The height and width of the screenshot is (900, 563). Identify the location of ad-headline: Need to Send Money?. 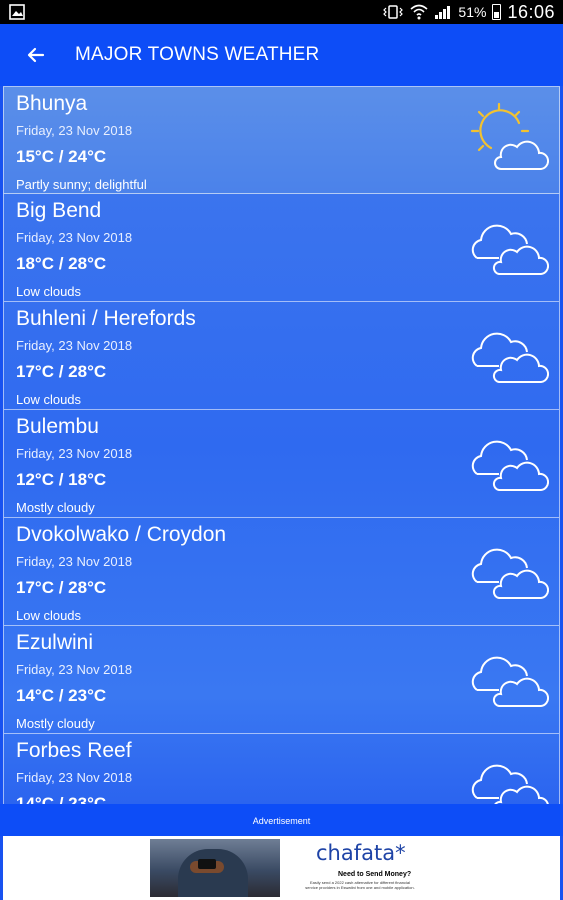
(375, 874).